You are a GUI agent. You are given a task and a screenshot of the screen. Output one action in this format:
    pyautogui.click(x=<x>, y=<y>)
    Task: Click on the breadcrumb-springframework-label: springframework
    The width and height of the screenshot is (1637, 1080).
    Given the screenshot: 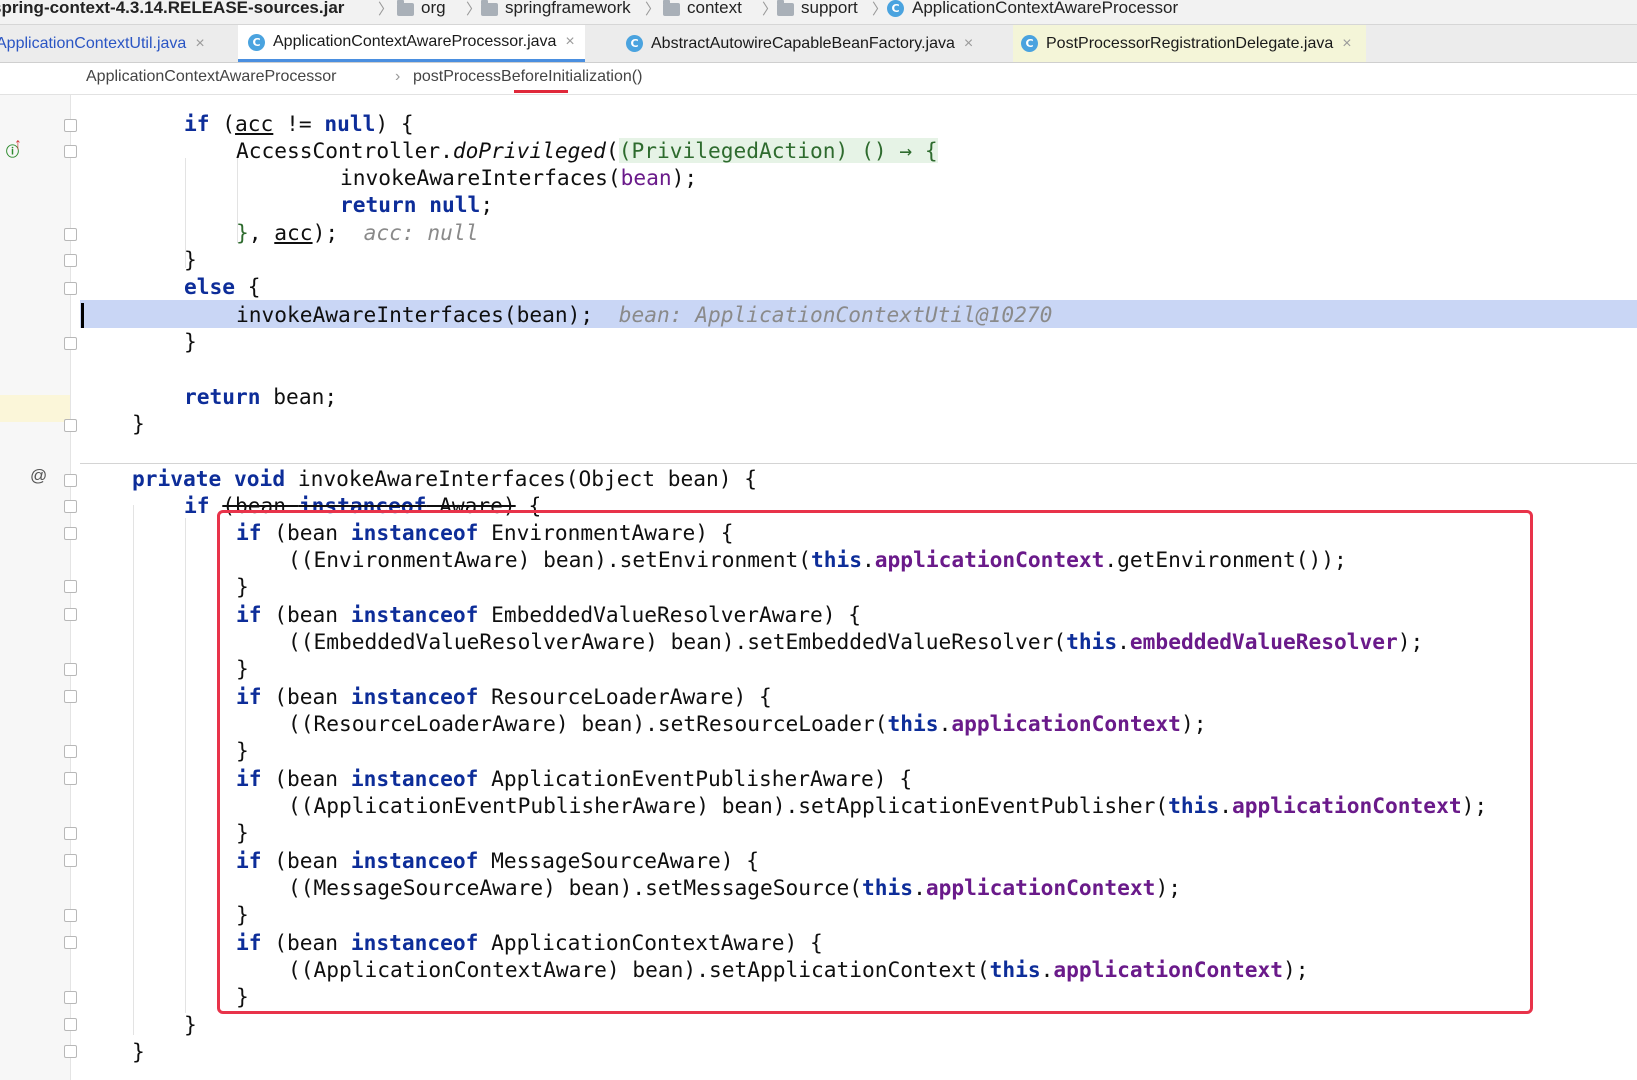 What is the action you would take?
    pyautogui.click(x=568, y=8)
    